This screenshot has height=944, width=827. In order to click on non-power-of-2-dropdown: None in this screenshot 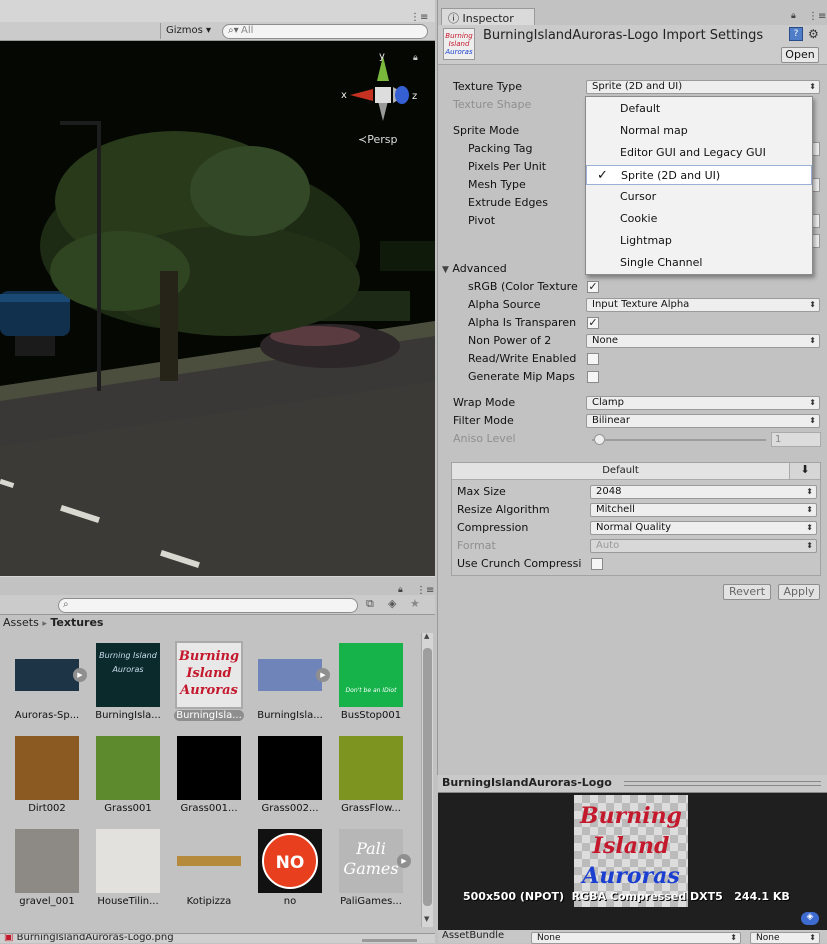, I will do `click(703, 341)`.